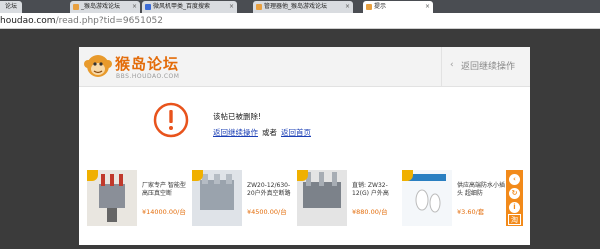 The width and height of the screenshot is (600, 249). What do you see at coordinates (109, 21) in the screenshot?
I see `url-path: /read.php?tid=9651052` at bounding box center [109, 21].